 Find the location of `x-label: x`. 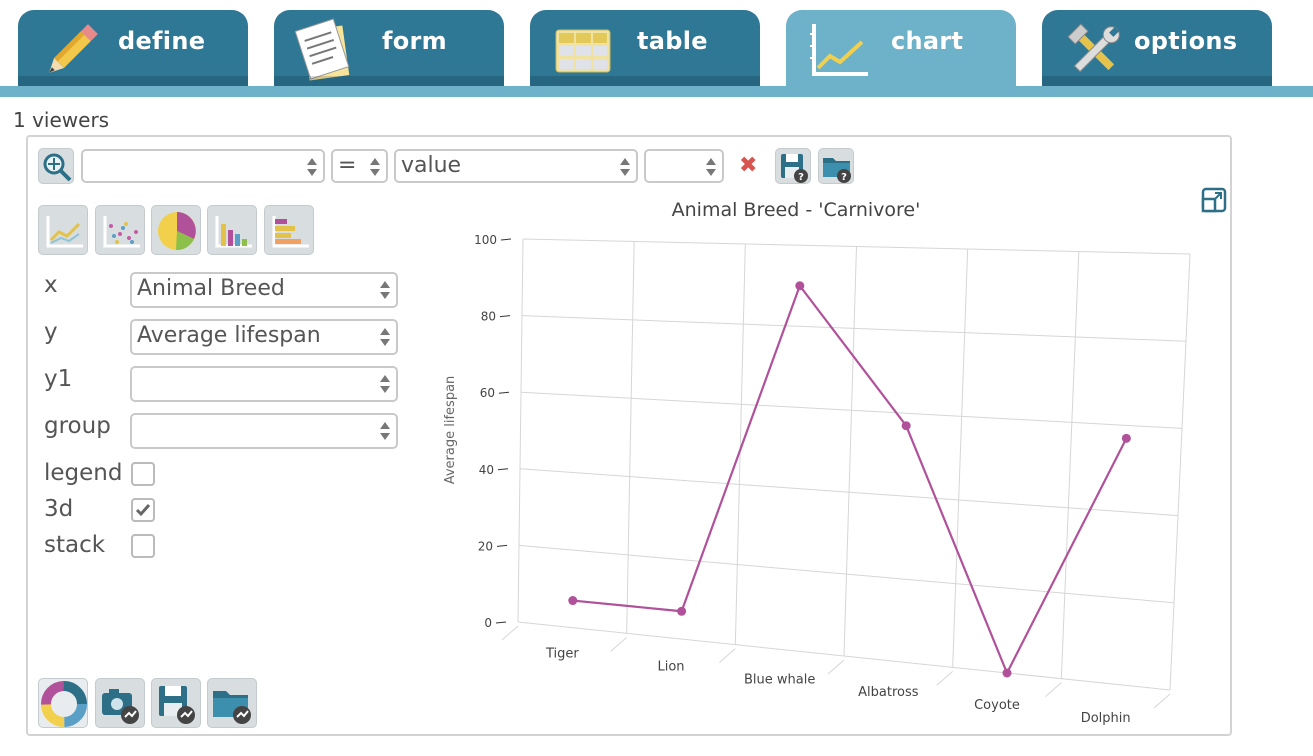

x-label: x is located at coordinates (51, 285).